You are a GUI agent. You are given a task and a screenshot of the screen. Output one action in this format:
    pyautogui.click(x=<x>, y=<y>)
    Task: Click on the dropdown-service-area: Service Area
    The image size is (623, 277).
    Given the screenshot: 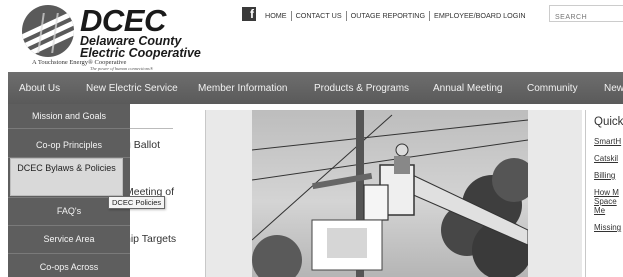 What is the action you would take?
    pyautogui.click(x=69, y=239)
    